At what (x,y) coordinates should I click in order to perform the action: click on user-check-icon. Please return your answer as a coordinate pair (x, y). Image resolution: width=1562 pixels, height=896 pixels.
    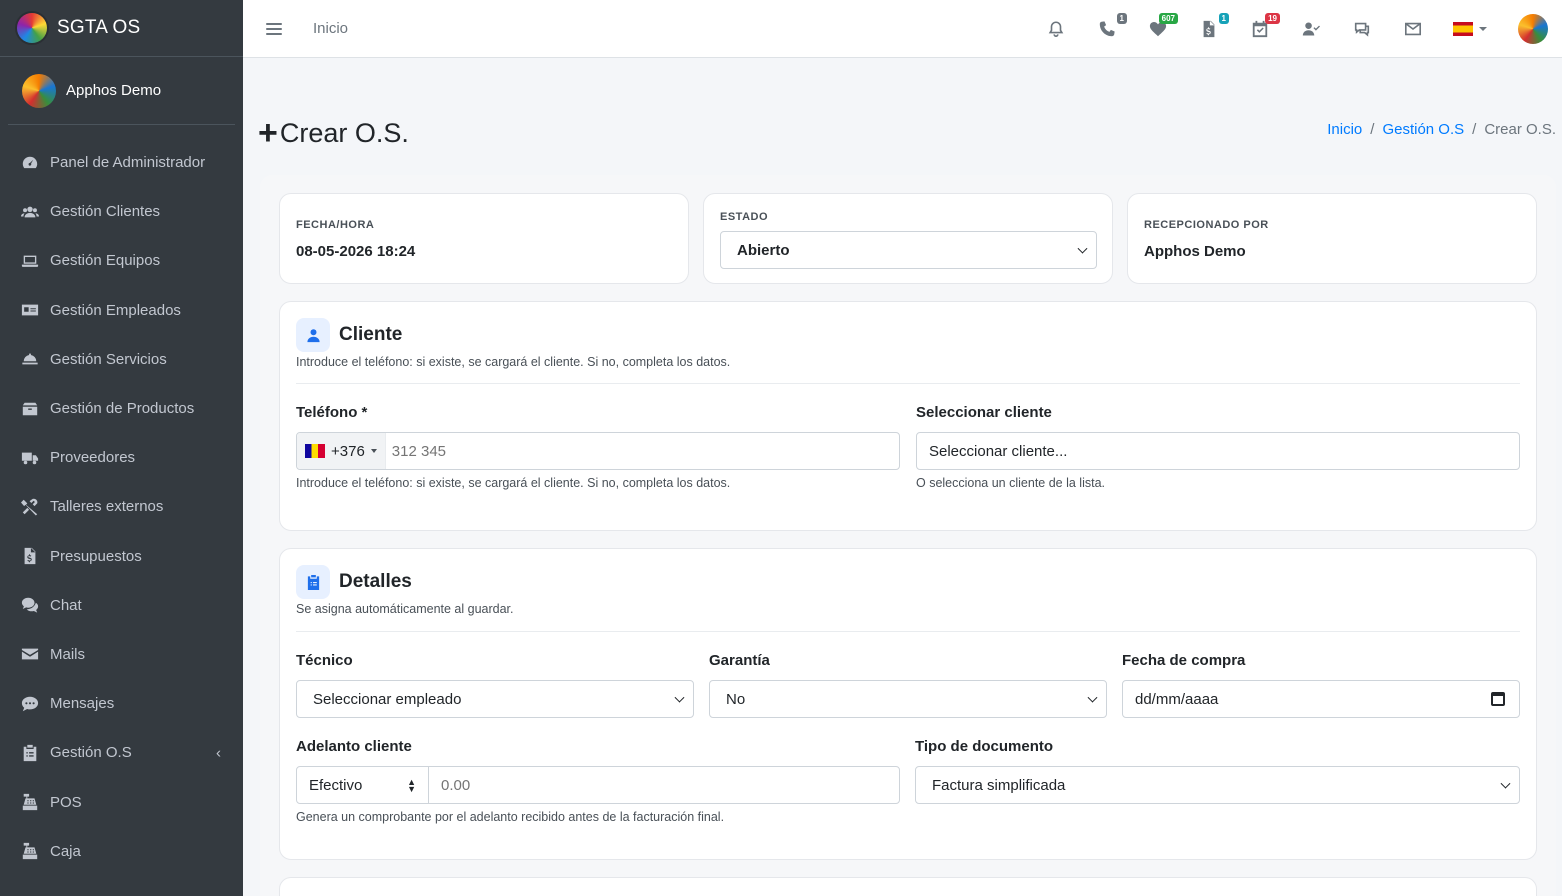
    Looking at the image, I should click on (1311, 29).